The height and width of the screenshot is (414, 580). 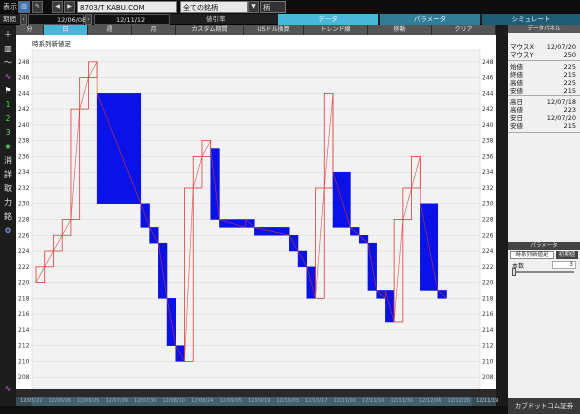 What do you see at coordinates (110, 30) in the screenshot?
I see `tab-week: 週` at bounding box center [110, 30].